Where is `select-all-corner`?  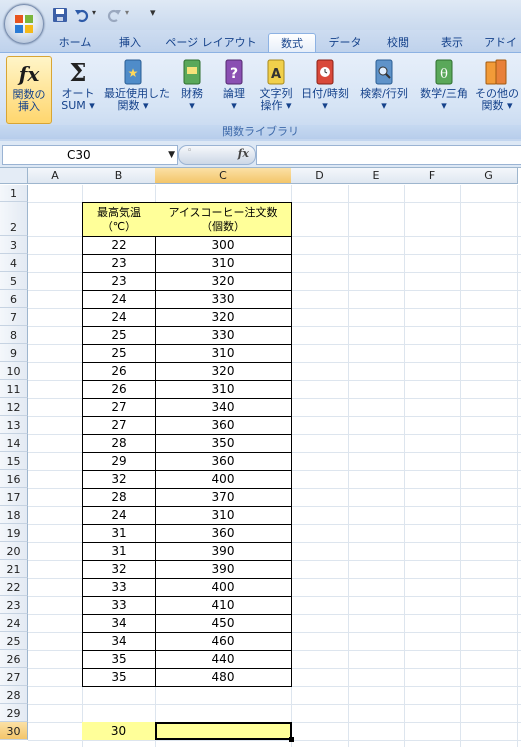
select-all-corner is located at coordinates (14, 176).